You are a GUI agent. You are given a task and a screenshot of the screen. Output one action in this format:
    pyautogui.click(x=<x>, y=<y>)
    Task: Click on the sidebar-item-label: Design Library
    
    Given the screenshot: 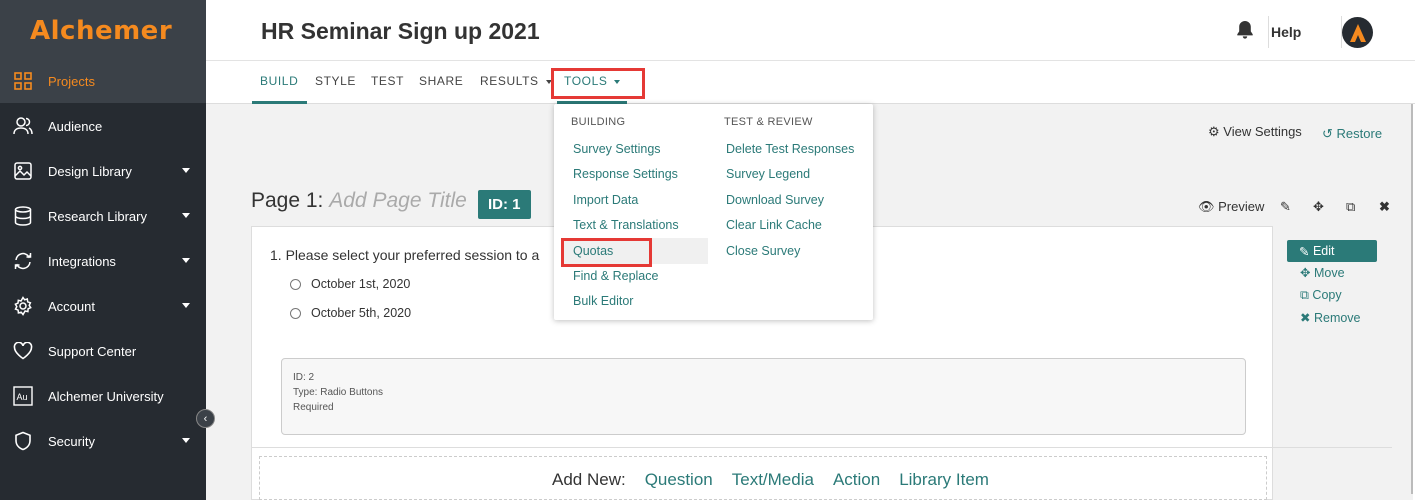 What is the action you would take?
    pyautogui.click(x=90, y=171)
    